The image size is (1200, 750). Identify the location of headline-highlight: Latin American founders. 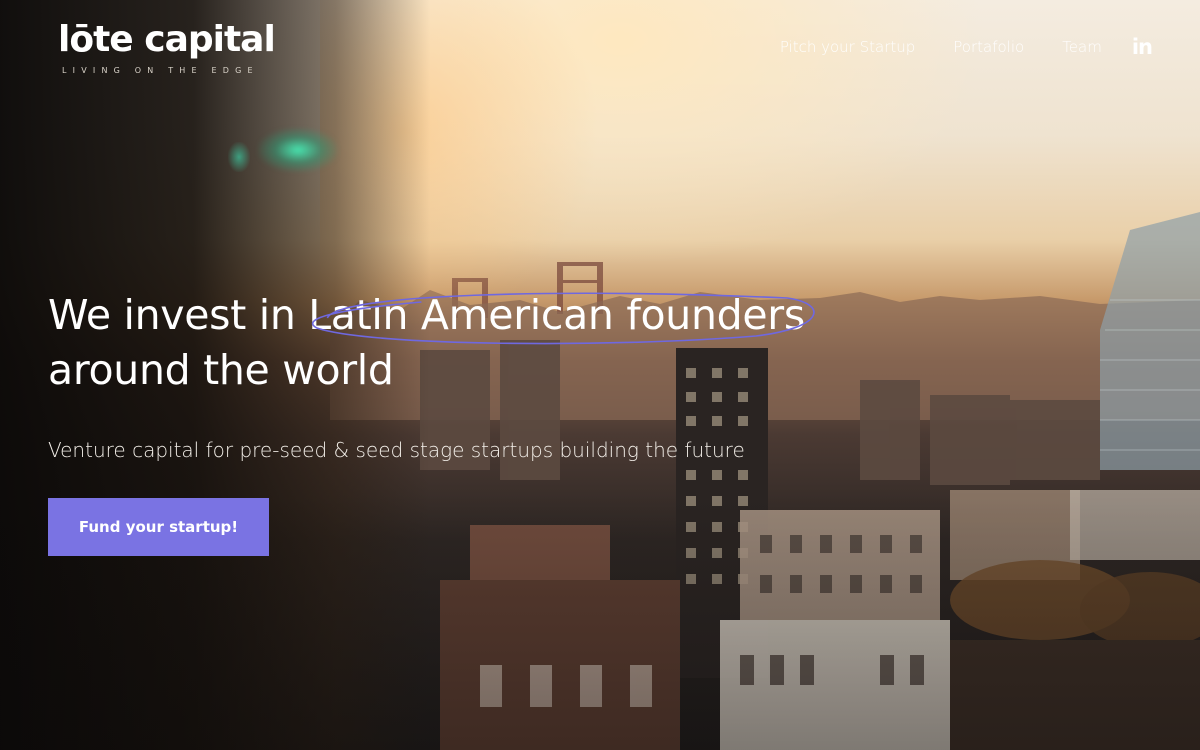
(556, 315).